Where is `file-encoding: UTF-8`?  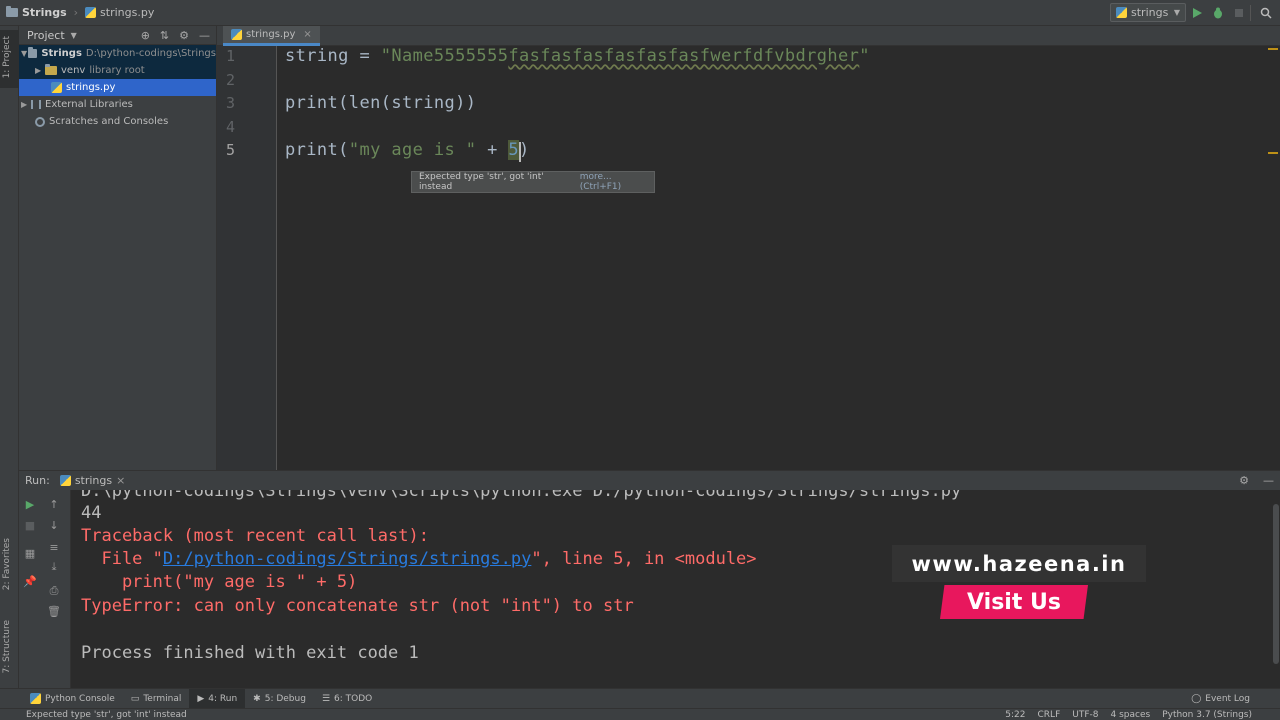 file-encoding: UTF-8 is located at coordinates (1085, 715).